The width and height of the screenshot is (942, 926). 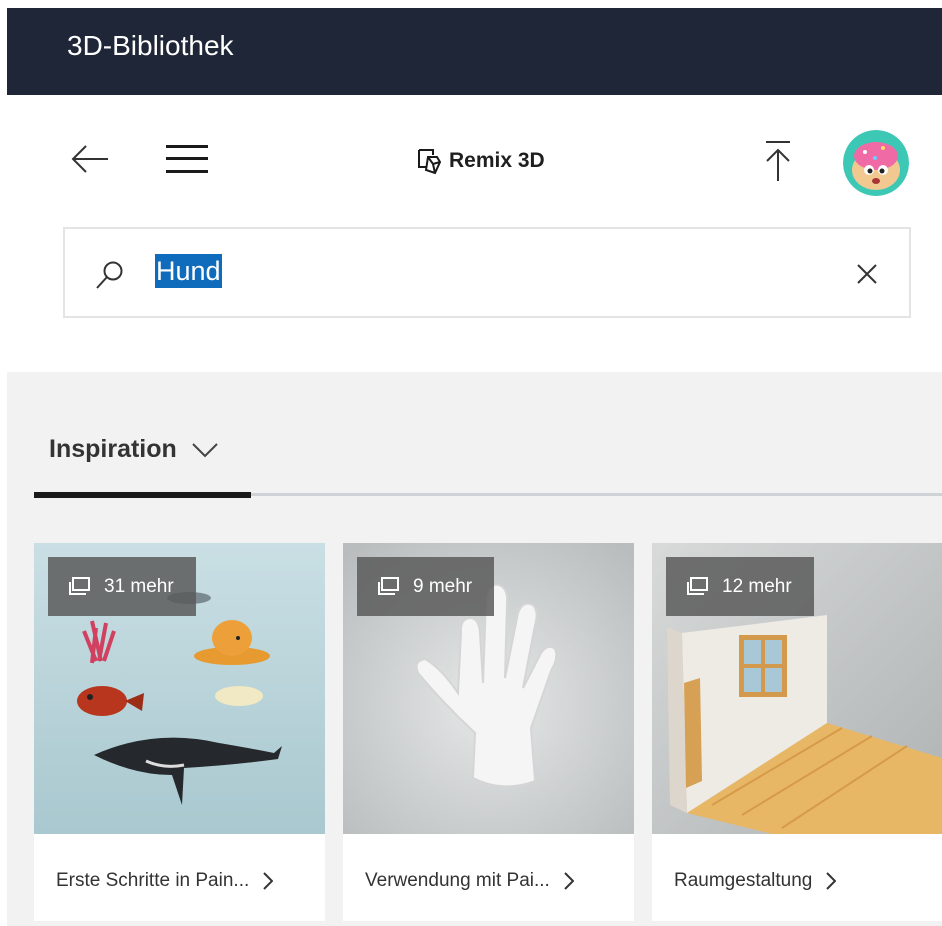 What do you see at coordinates (139, 586) in the screenshot?
I see `badge-label: 31 mehr` at bounding box center [139, 586].